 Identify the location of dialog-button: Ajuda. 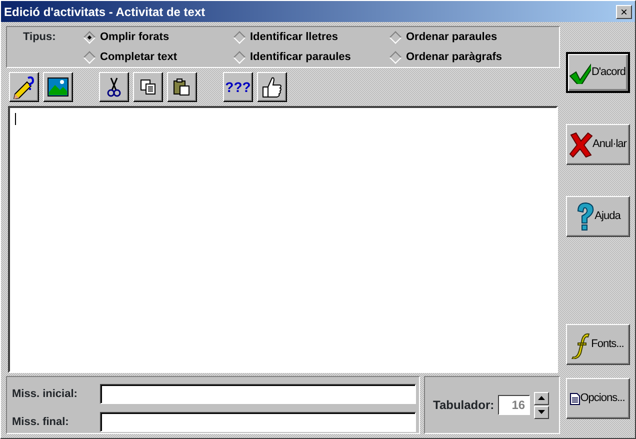
(598, 216).